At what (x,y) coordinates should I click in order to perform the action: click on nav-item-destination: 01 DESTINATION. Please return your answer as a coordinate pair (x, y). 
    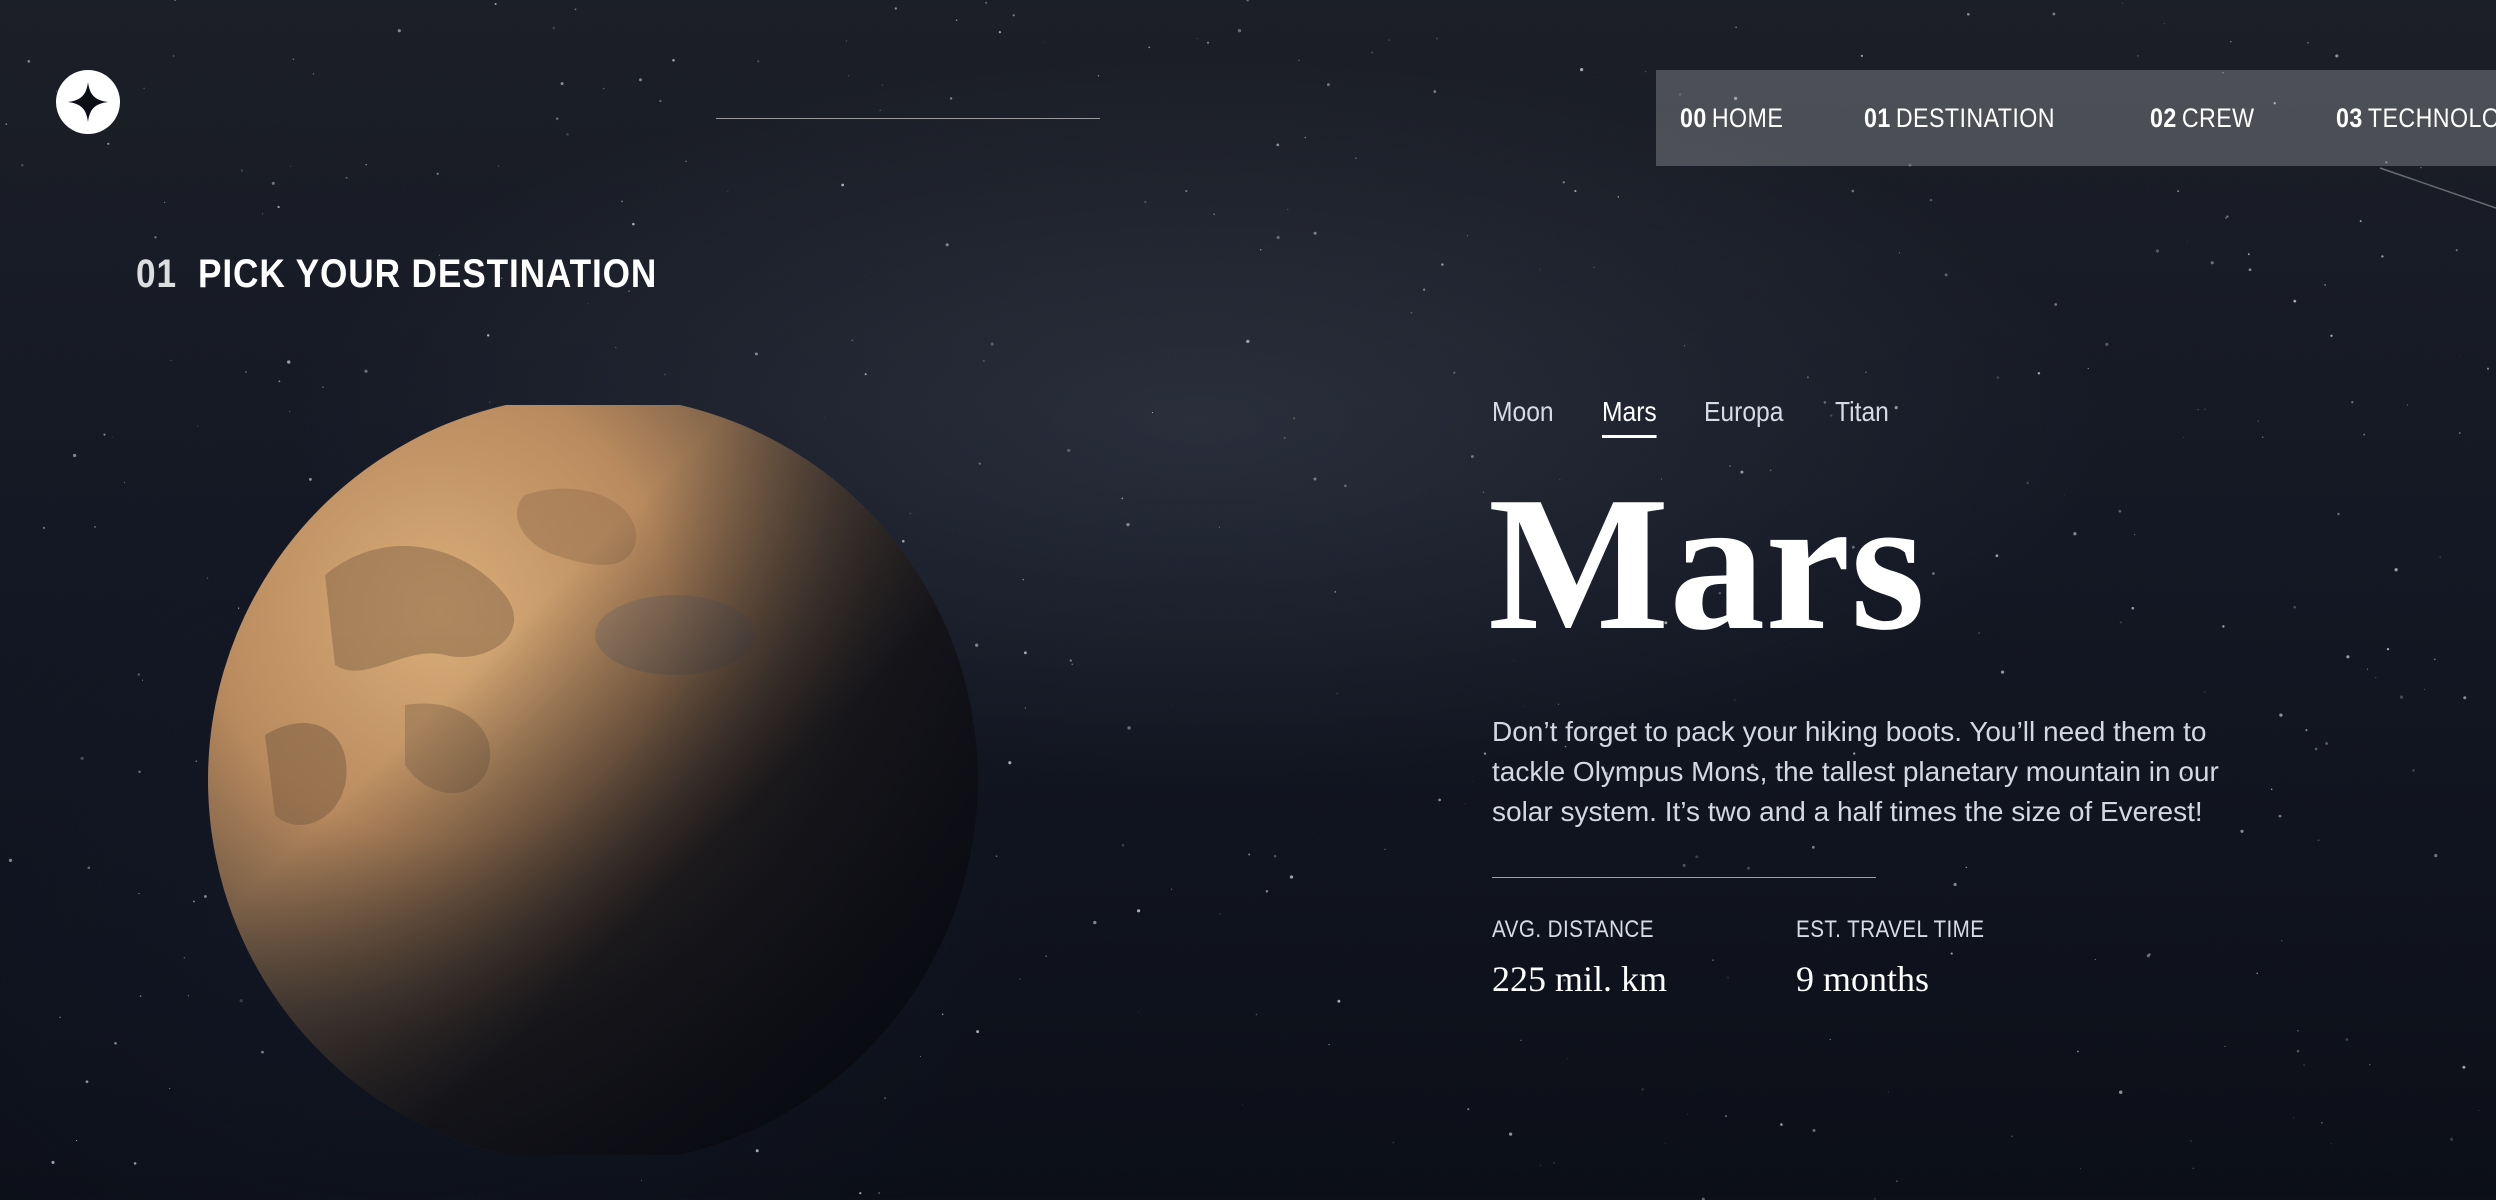
    Looking at the image, I should click on (1959, 118).